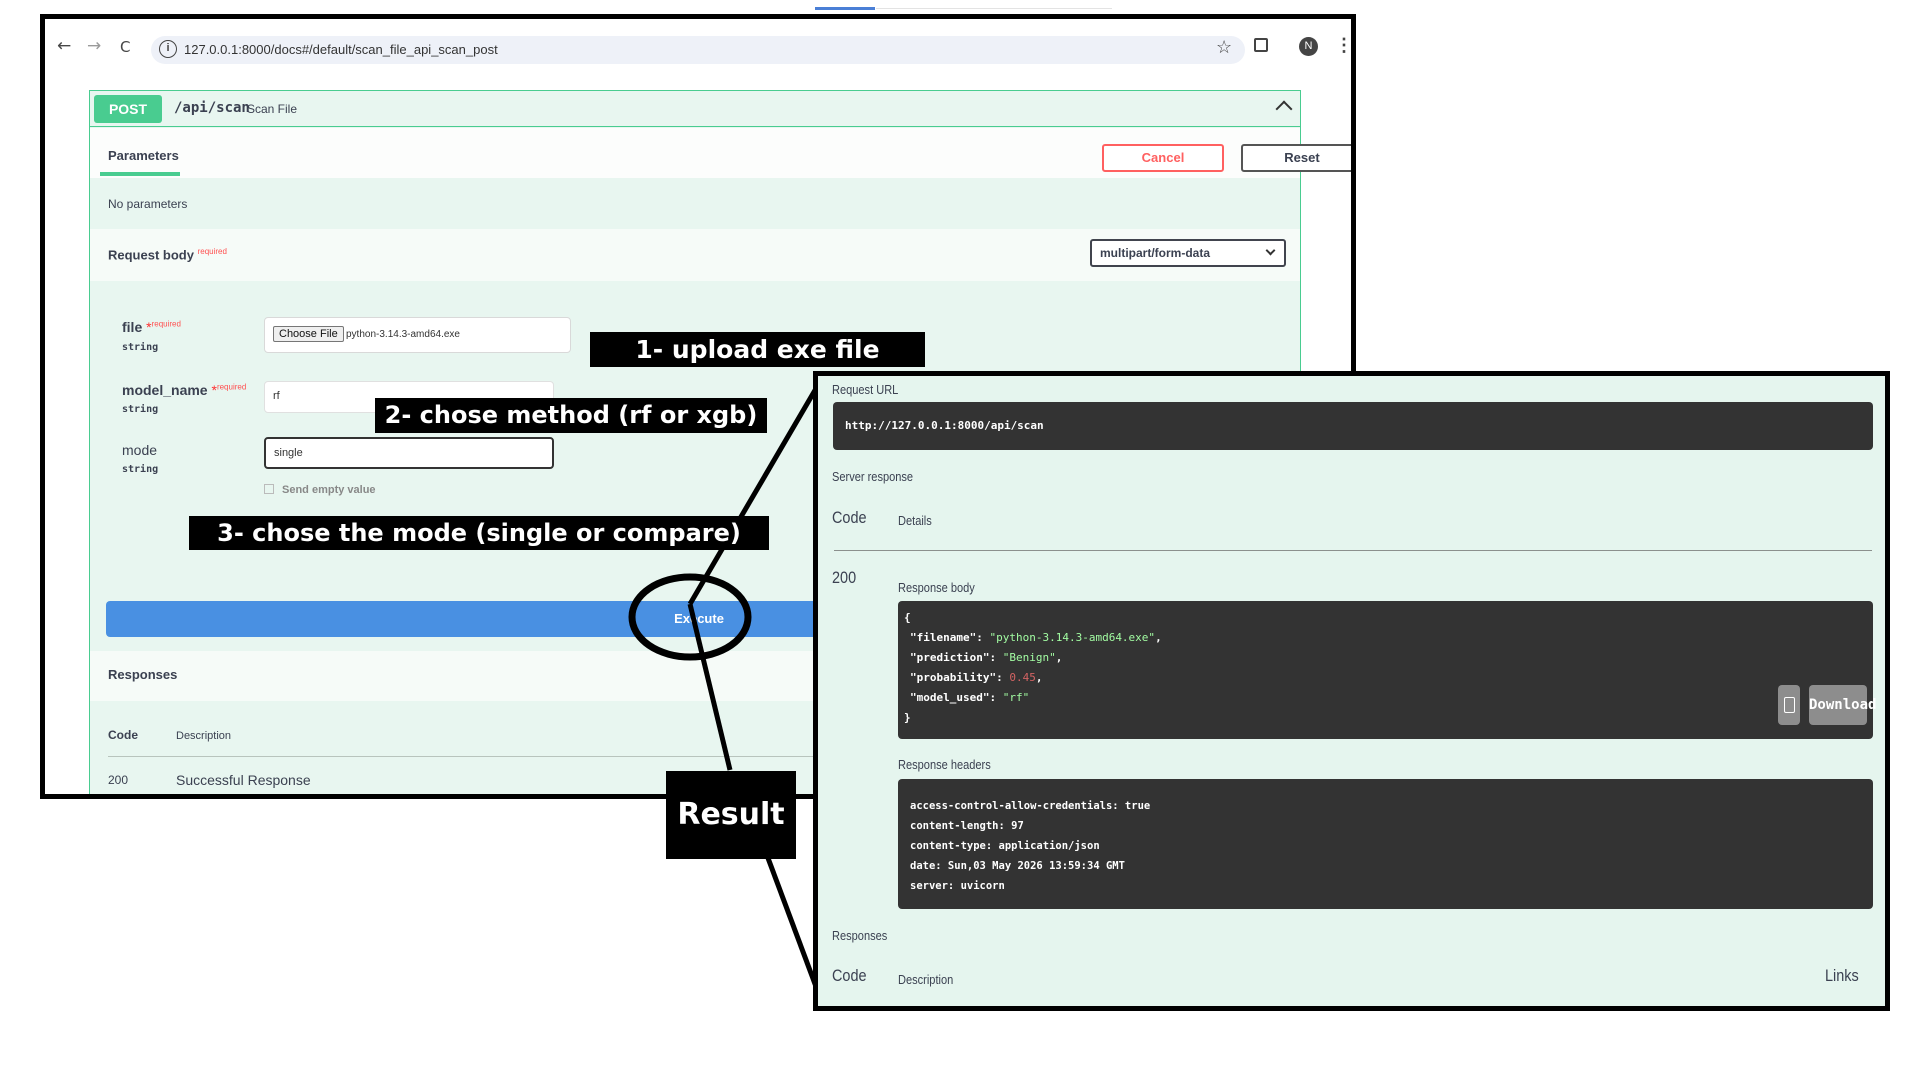 The width and height of the screenshot is (1920, 1080). I want to click on result-responses-links-header: Links, so click(1842, 975).